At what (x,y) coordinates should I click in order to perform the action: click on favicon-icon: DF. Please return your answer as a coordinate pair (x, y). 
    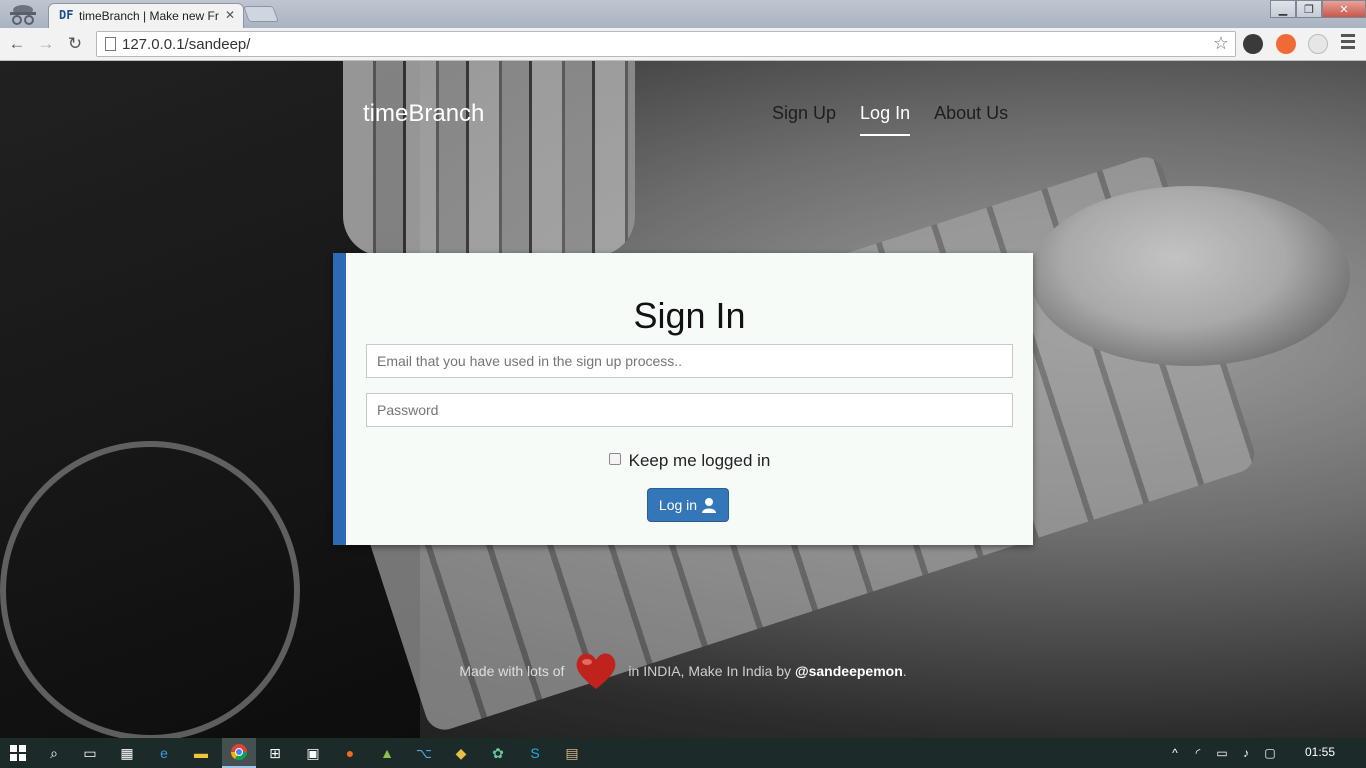
    Looking at the image, I should click on (66, 15).